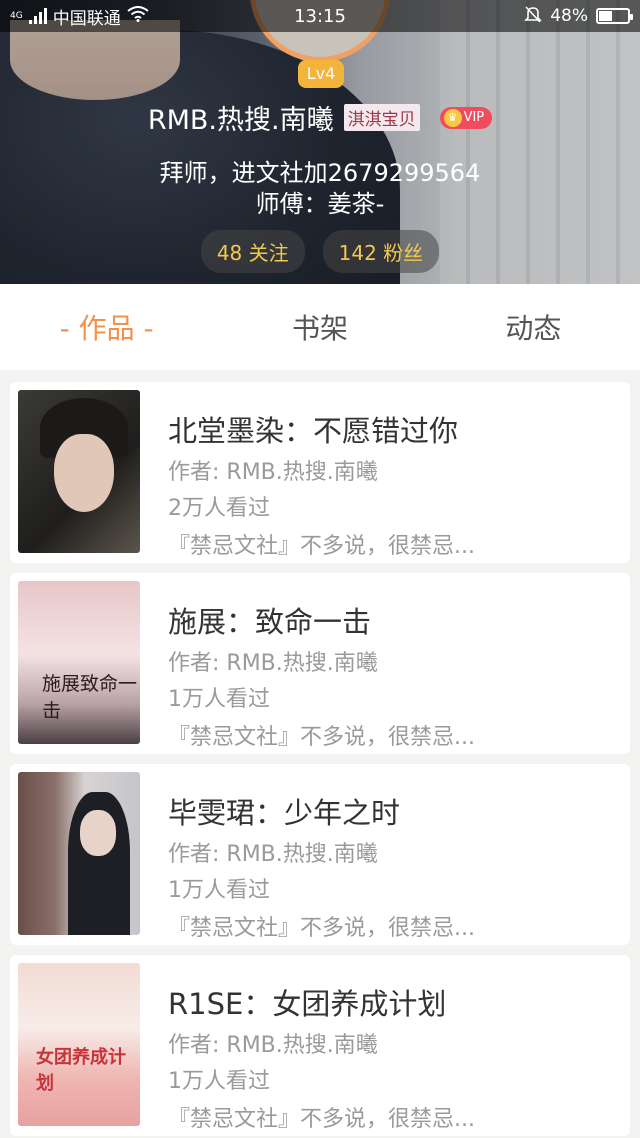 The height and width of the screenshot is (1138, 640). What do you see at coordinates (252, 251) in the screenshot?
I see `following-count-button: 48 关注` at bounding box center [252, 251].